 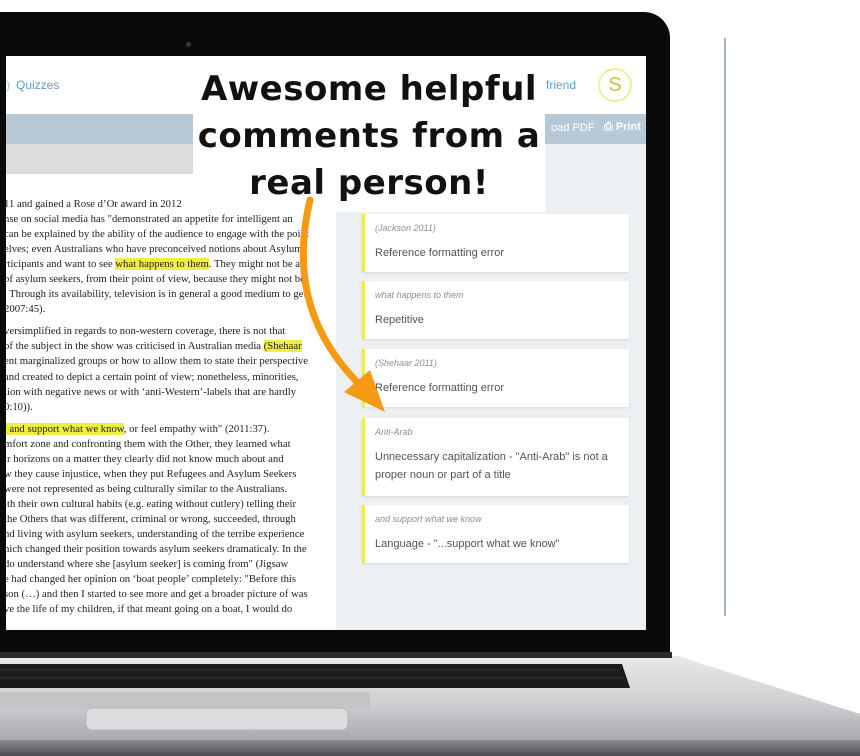 I want to click on highlighted-text: , and support what we know, so click(x=65, y=428).